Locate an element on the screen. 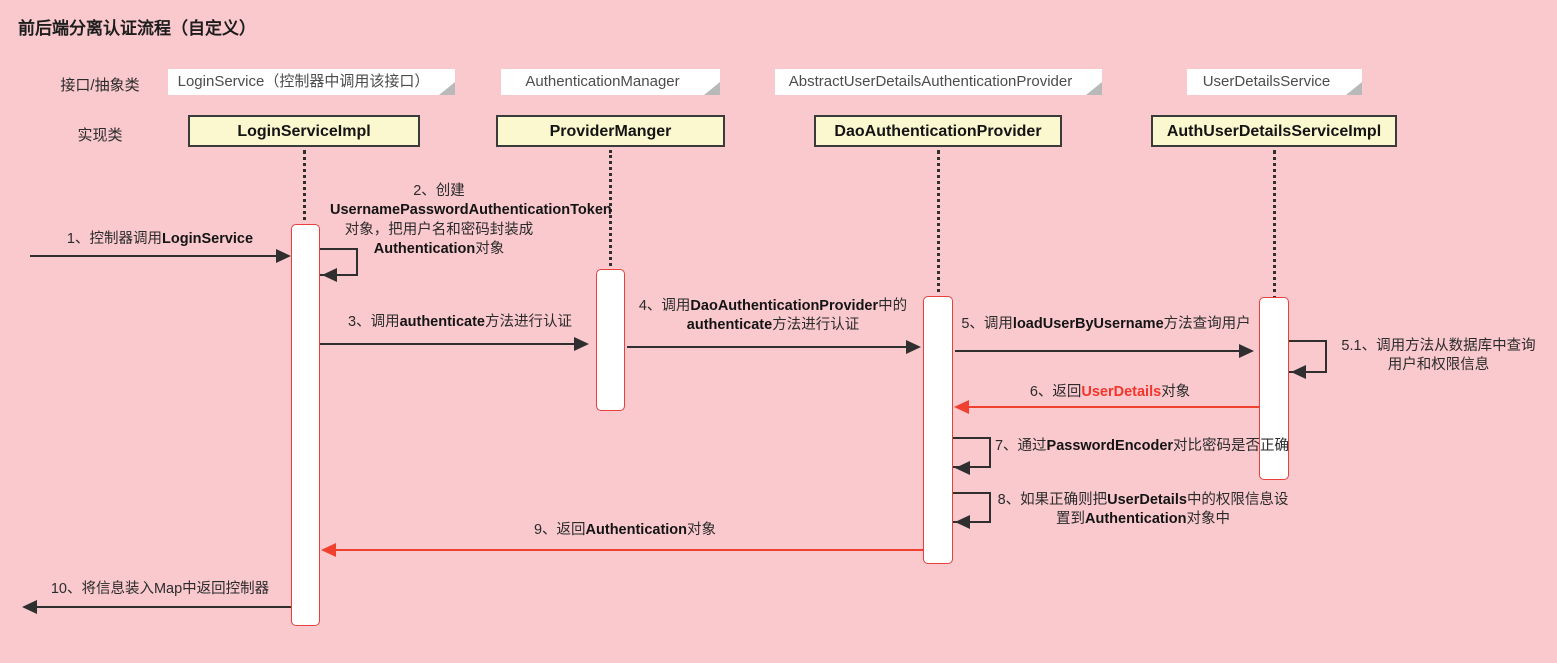 This screenshot has width=1557, height=663. impl-label: LoginServiceImpl is located at coordinates (304, 131).